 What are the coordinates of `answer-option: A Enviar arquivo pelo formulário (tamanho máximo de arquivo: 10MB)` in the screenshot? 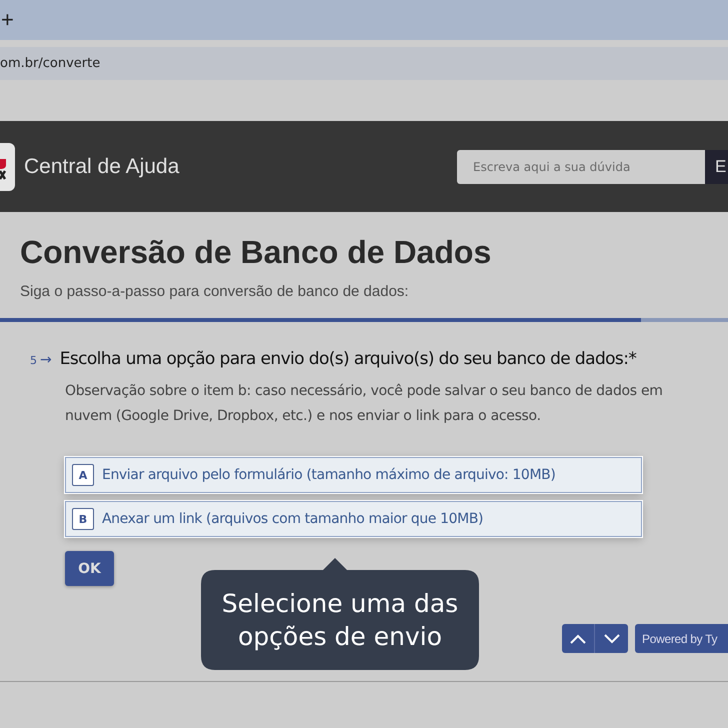 It's located at (353, 475).